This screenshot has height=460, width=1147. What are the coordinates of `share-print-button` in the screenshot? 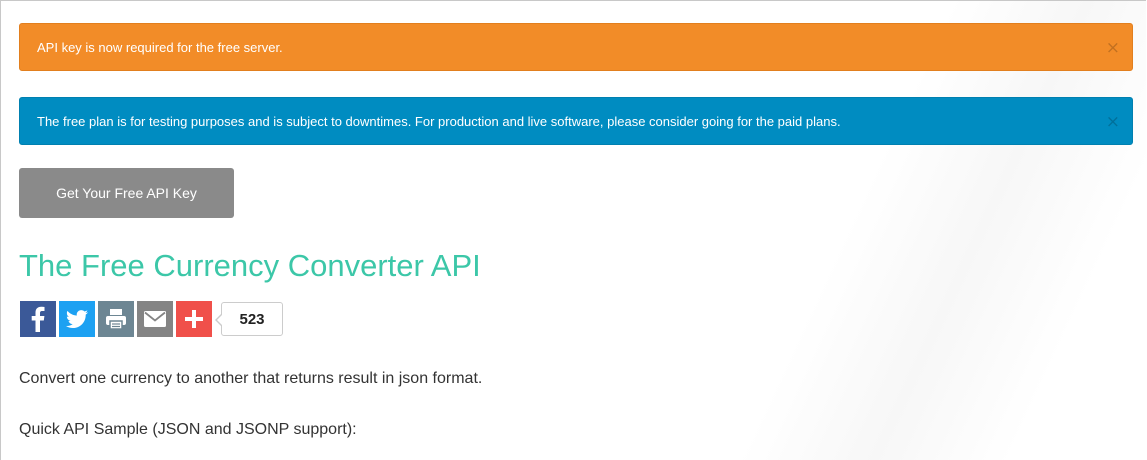 It's located at (116, 319).